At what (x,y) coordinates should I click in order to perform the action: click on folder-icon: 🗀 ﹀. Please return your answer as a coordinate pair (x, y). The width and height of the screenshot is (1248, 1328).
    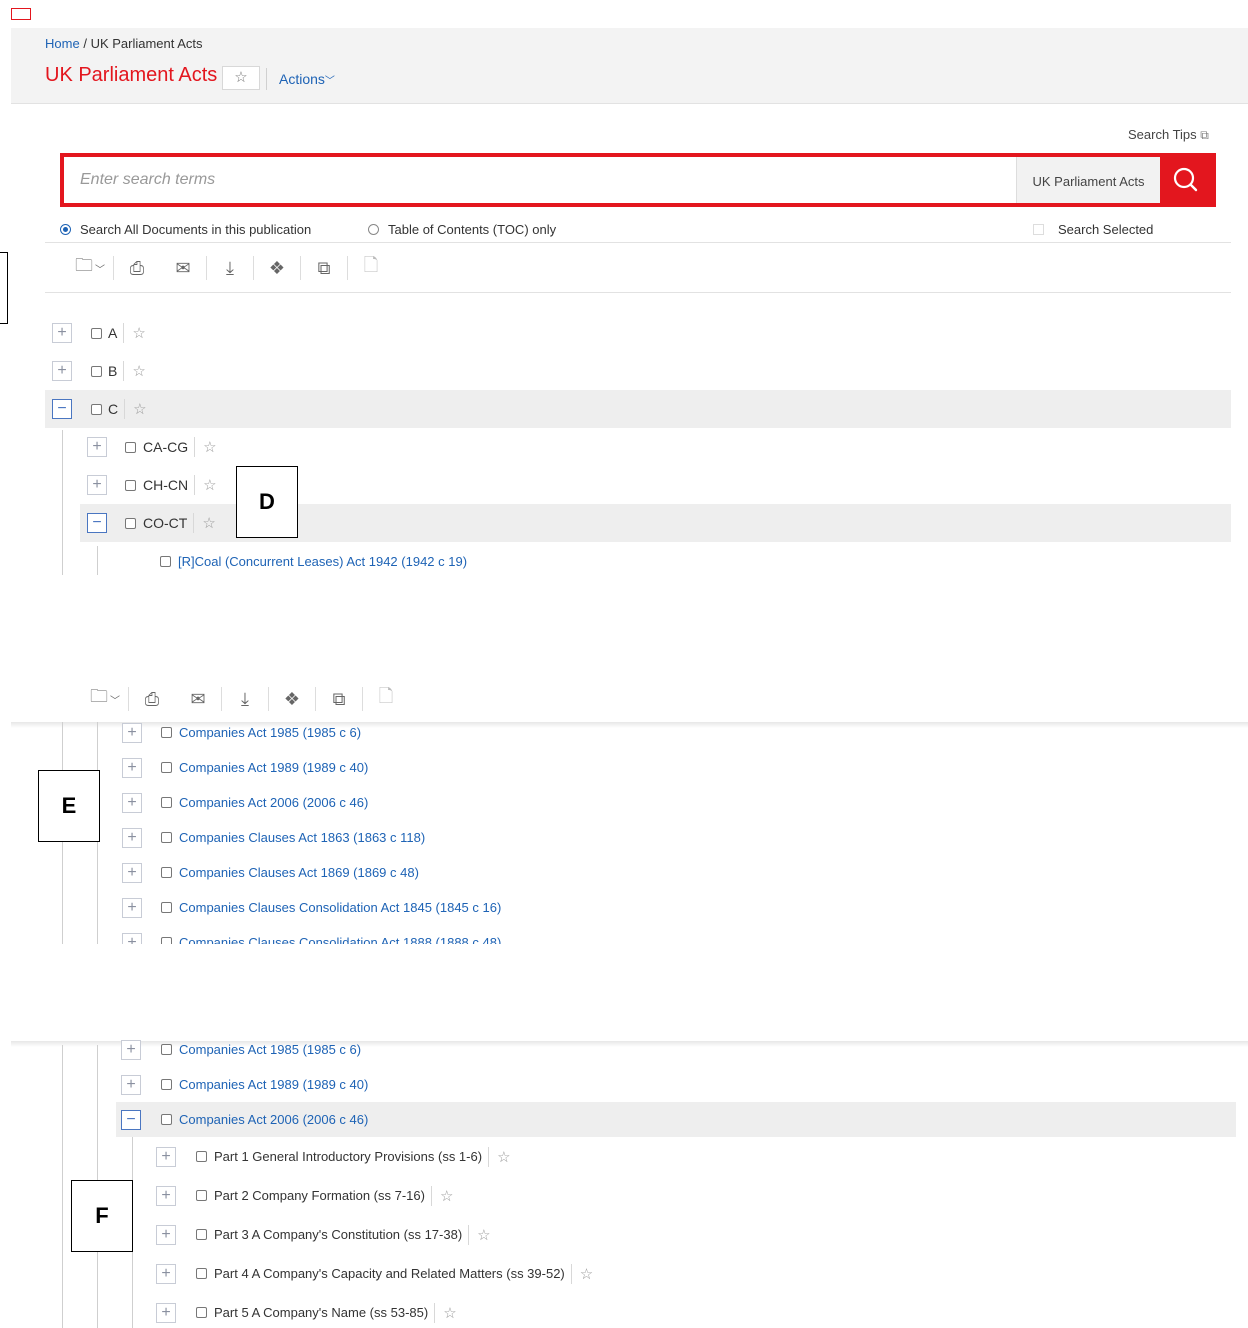
    Looking at the image, I should click on (90, 268).